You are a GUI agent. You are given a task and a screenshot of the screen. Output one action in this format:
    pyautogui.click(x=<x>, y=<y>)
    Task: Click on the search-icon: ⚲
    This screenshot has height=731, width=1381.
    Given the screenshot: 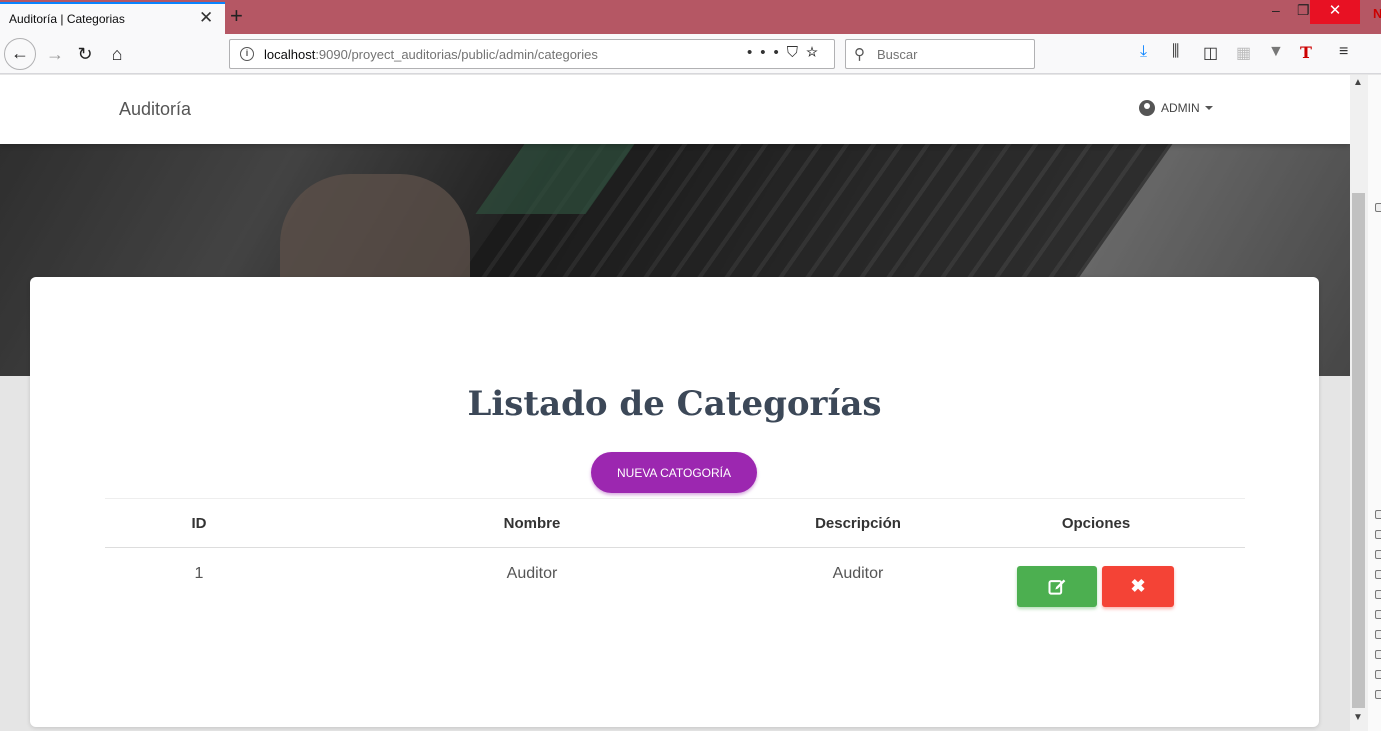 What is the action you would take?
    pyautogui.click(x=859, y=54)
    